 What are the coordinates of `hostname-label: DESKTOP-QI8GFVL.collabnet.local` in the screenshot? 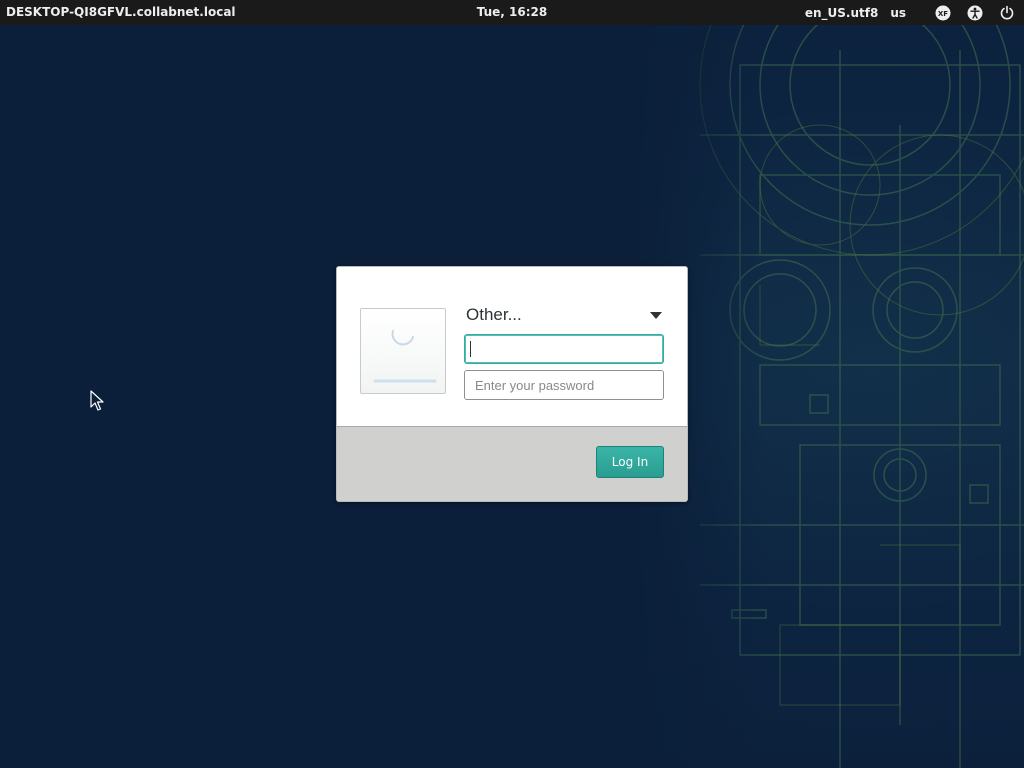 It's located at (121, 12).